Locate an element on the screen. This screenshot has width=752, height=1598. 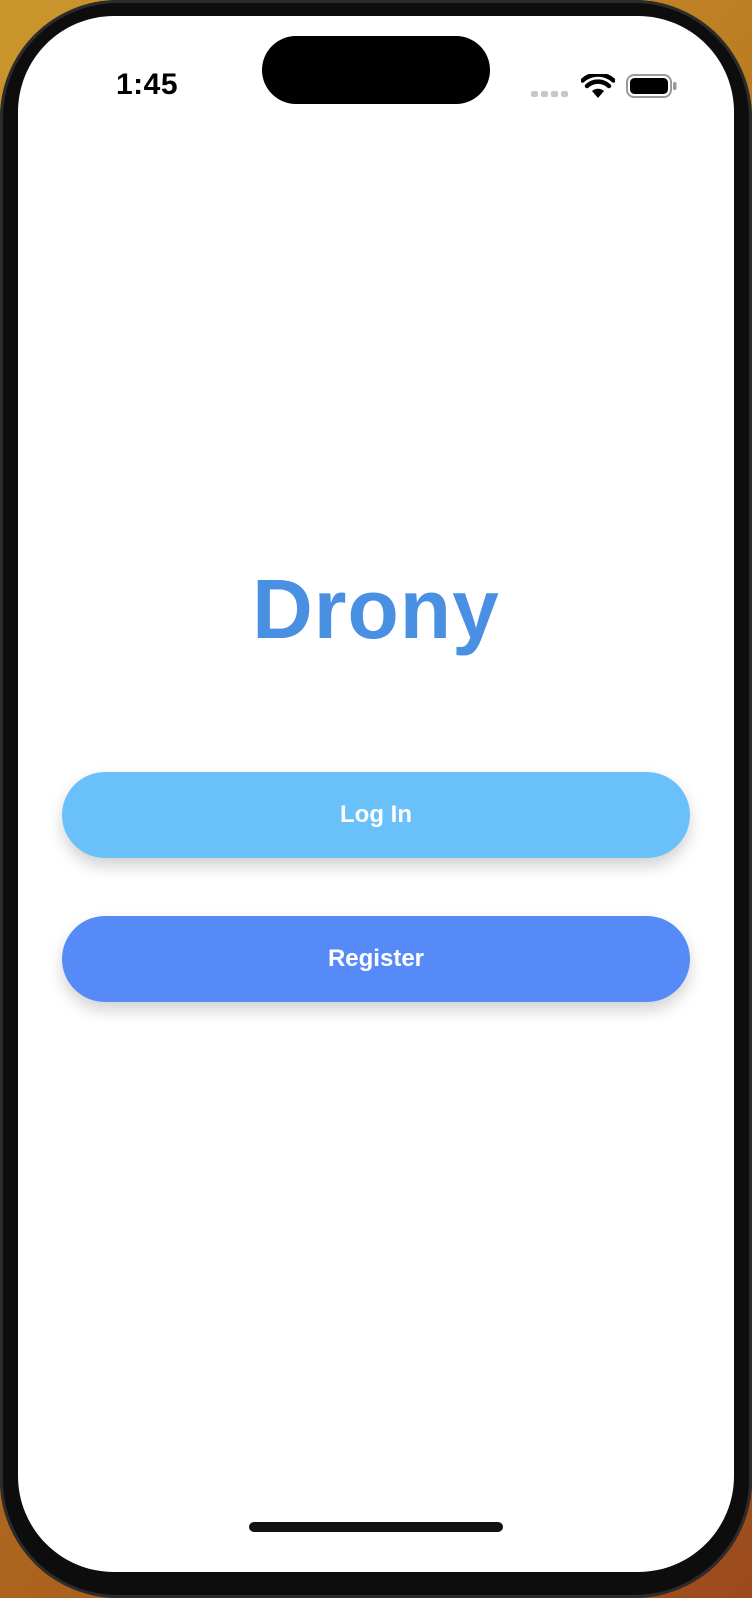
login-button: Log In is located at coordinates (376, 815).